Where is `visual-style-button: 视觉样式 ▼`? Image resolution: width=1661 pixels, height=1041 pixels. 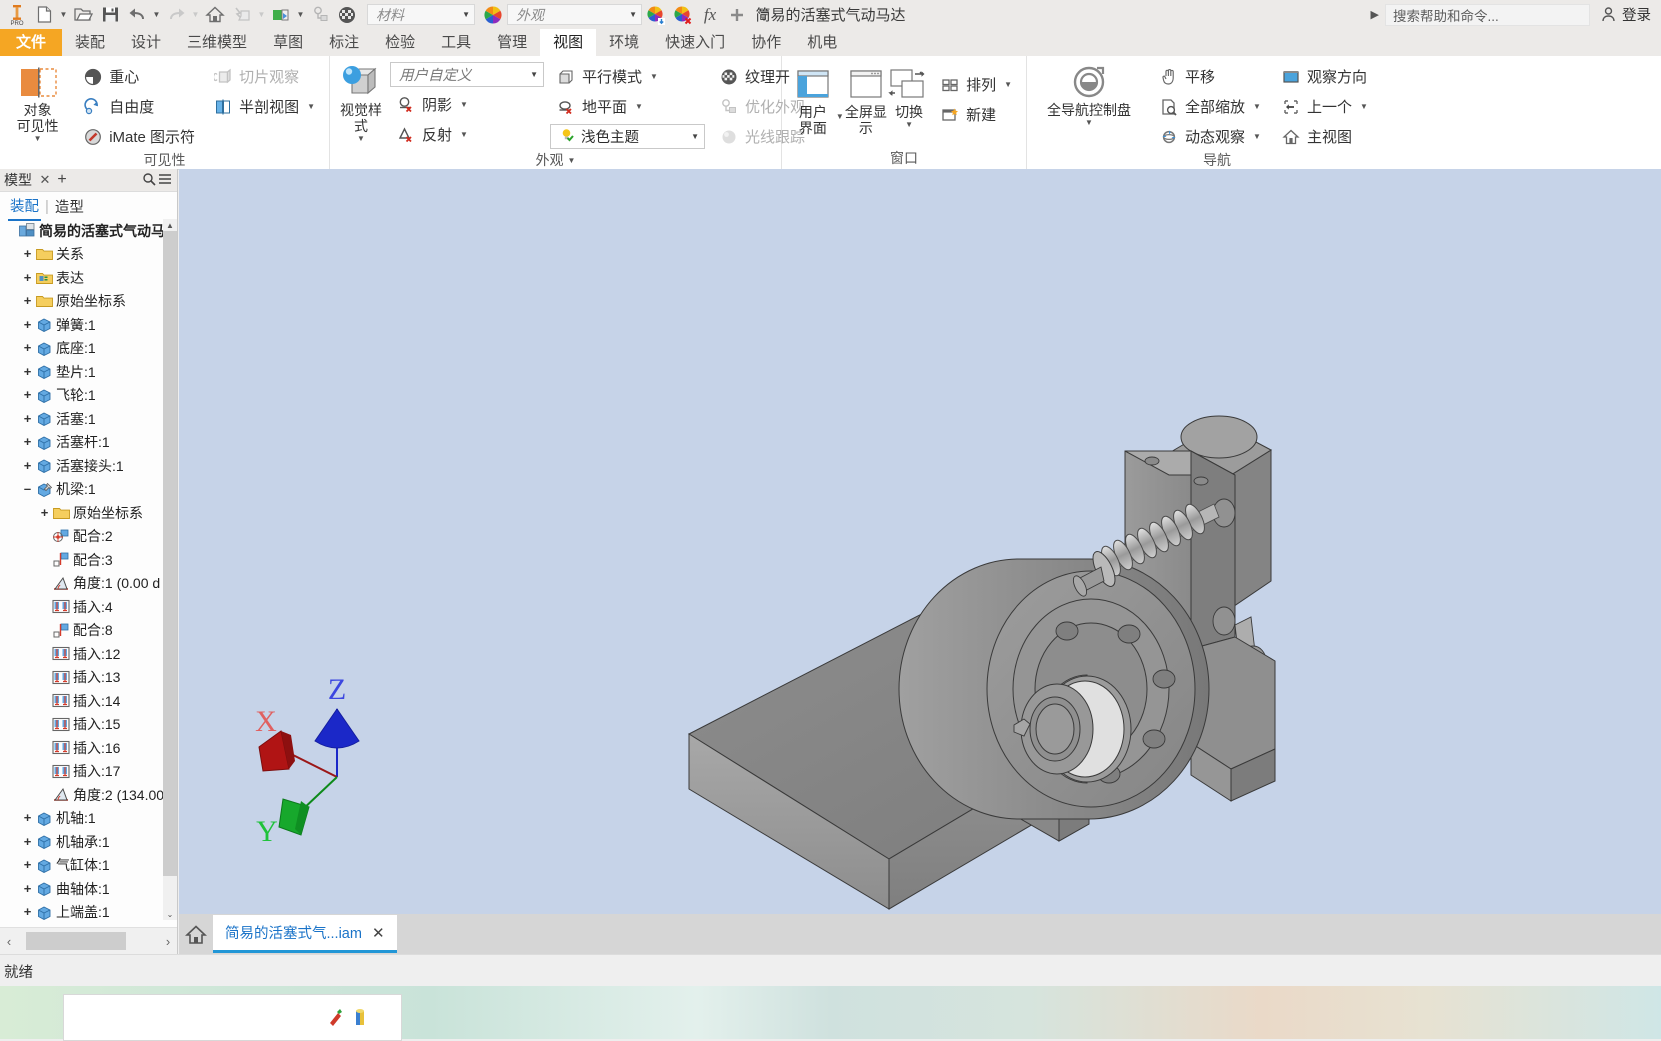
visual-style-button: 视觉样式 ▼ is located at coordinates (361, 102).